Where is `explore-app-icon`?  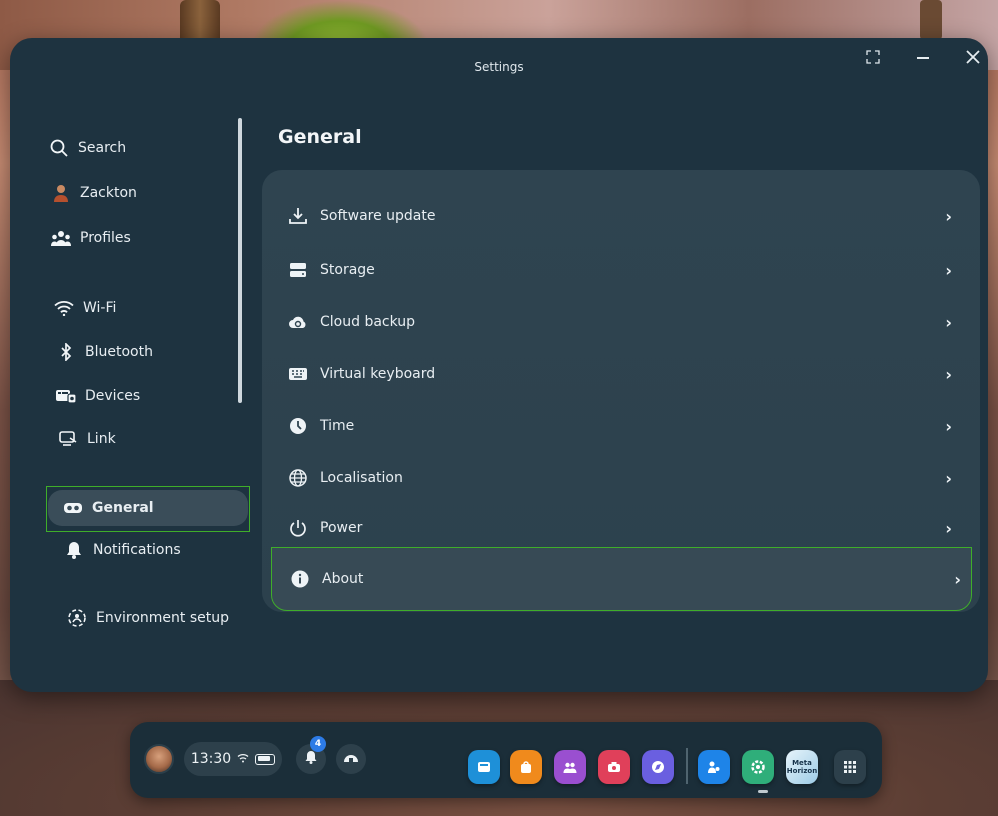
explore-app-icon is located at coordinates (658, 767).